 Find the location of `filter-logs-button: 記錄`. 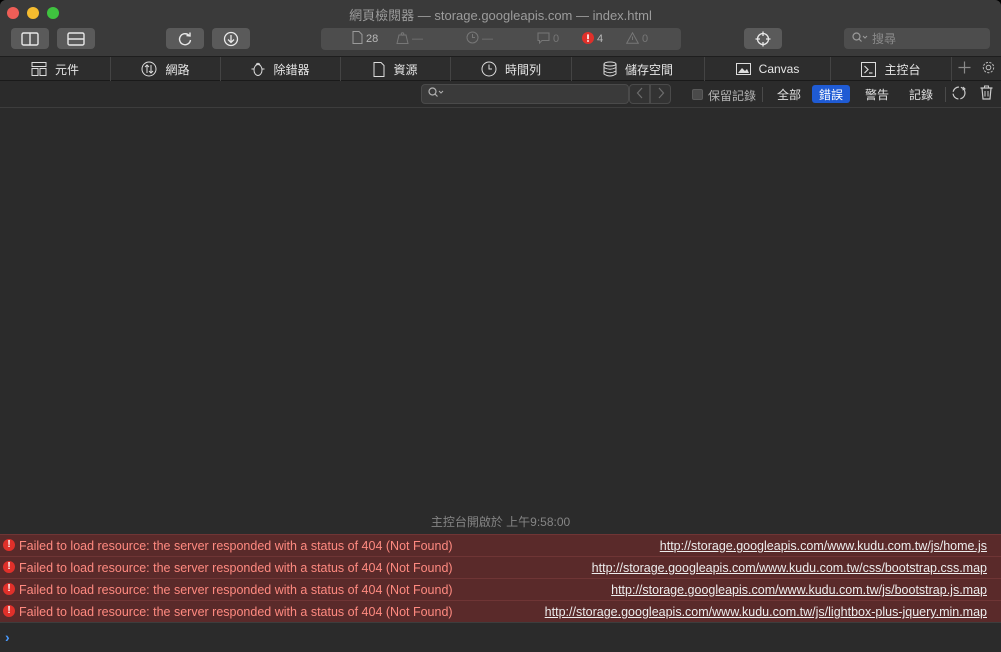

filter-logs-button: 記錄 is located at coordinates (921, 94).